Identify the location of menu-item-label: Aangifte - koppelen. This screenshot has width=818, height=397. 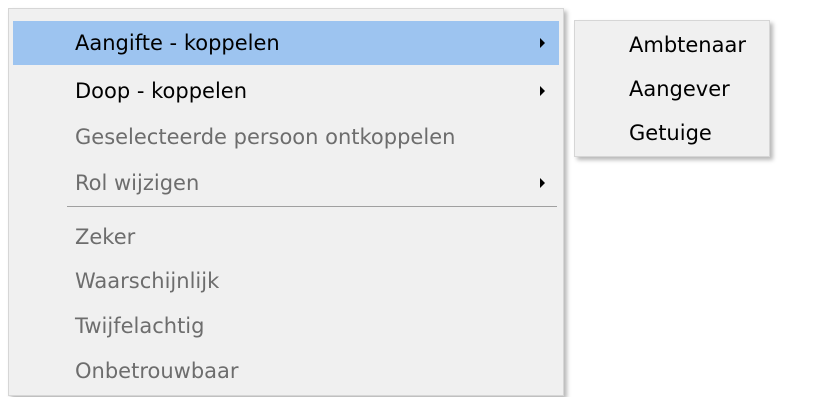
(177, 43).